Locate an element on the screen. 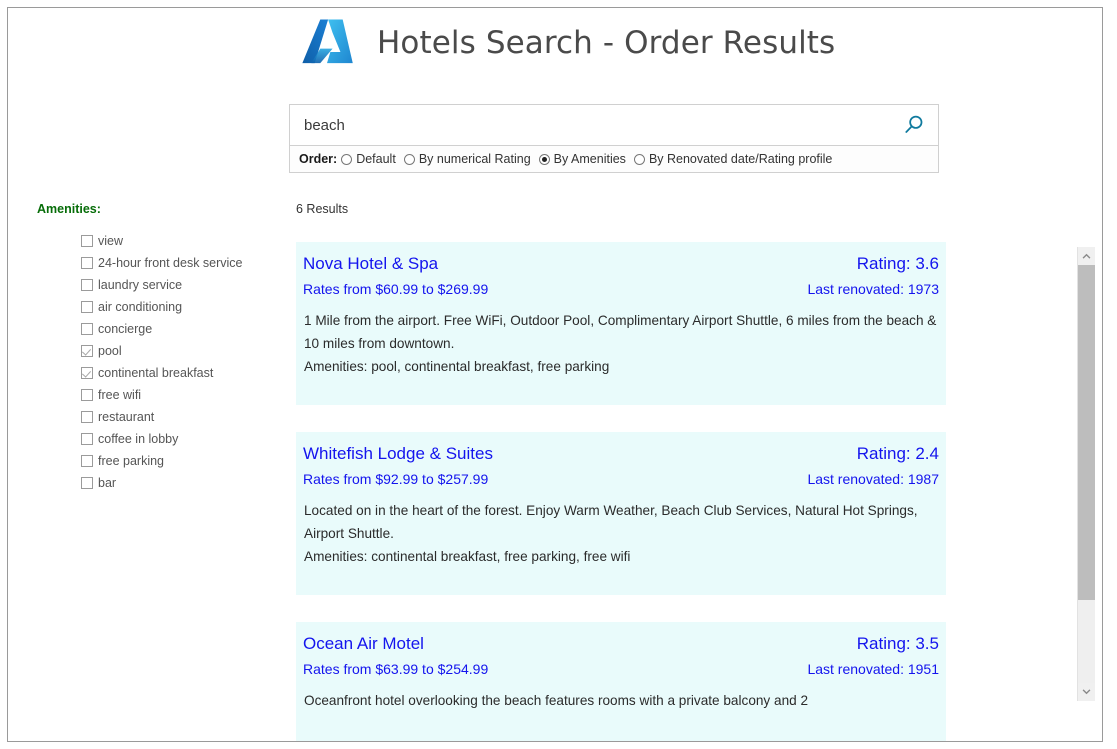 The height and width of the screenshot is (749, 1117). order-option-renovated-date: By Renovated date/Rating profile is located at coordinates (733, 159).